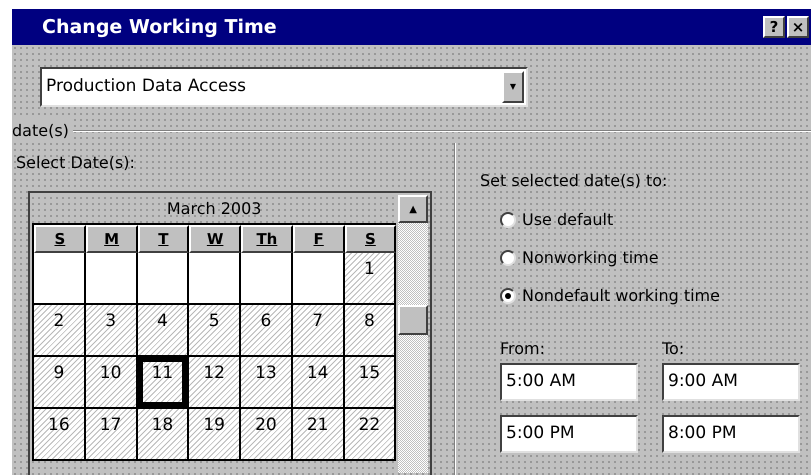 This screenshot has width=811, height=475. I want to click on day-cell: 11, so click(164, 383).